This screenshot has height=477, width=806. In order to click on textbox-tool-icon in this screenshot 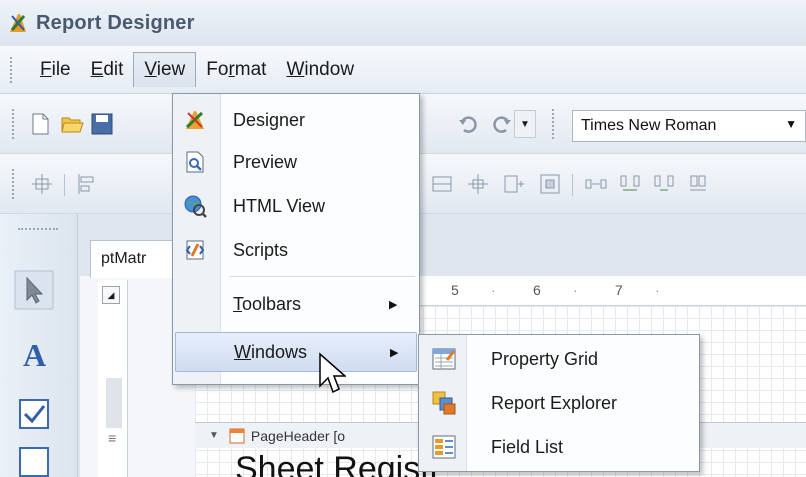, I will do `click(34, 459)`.